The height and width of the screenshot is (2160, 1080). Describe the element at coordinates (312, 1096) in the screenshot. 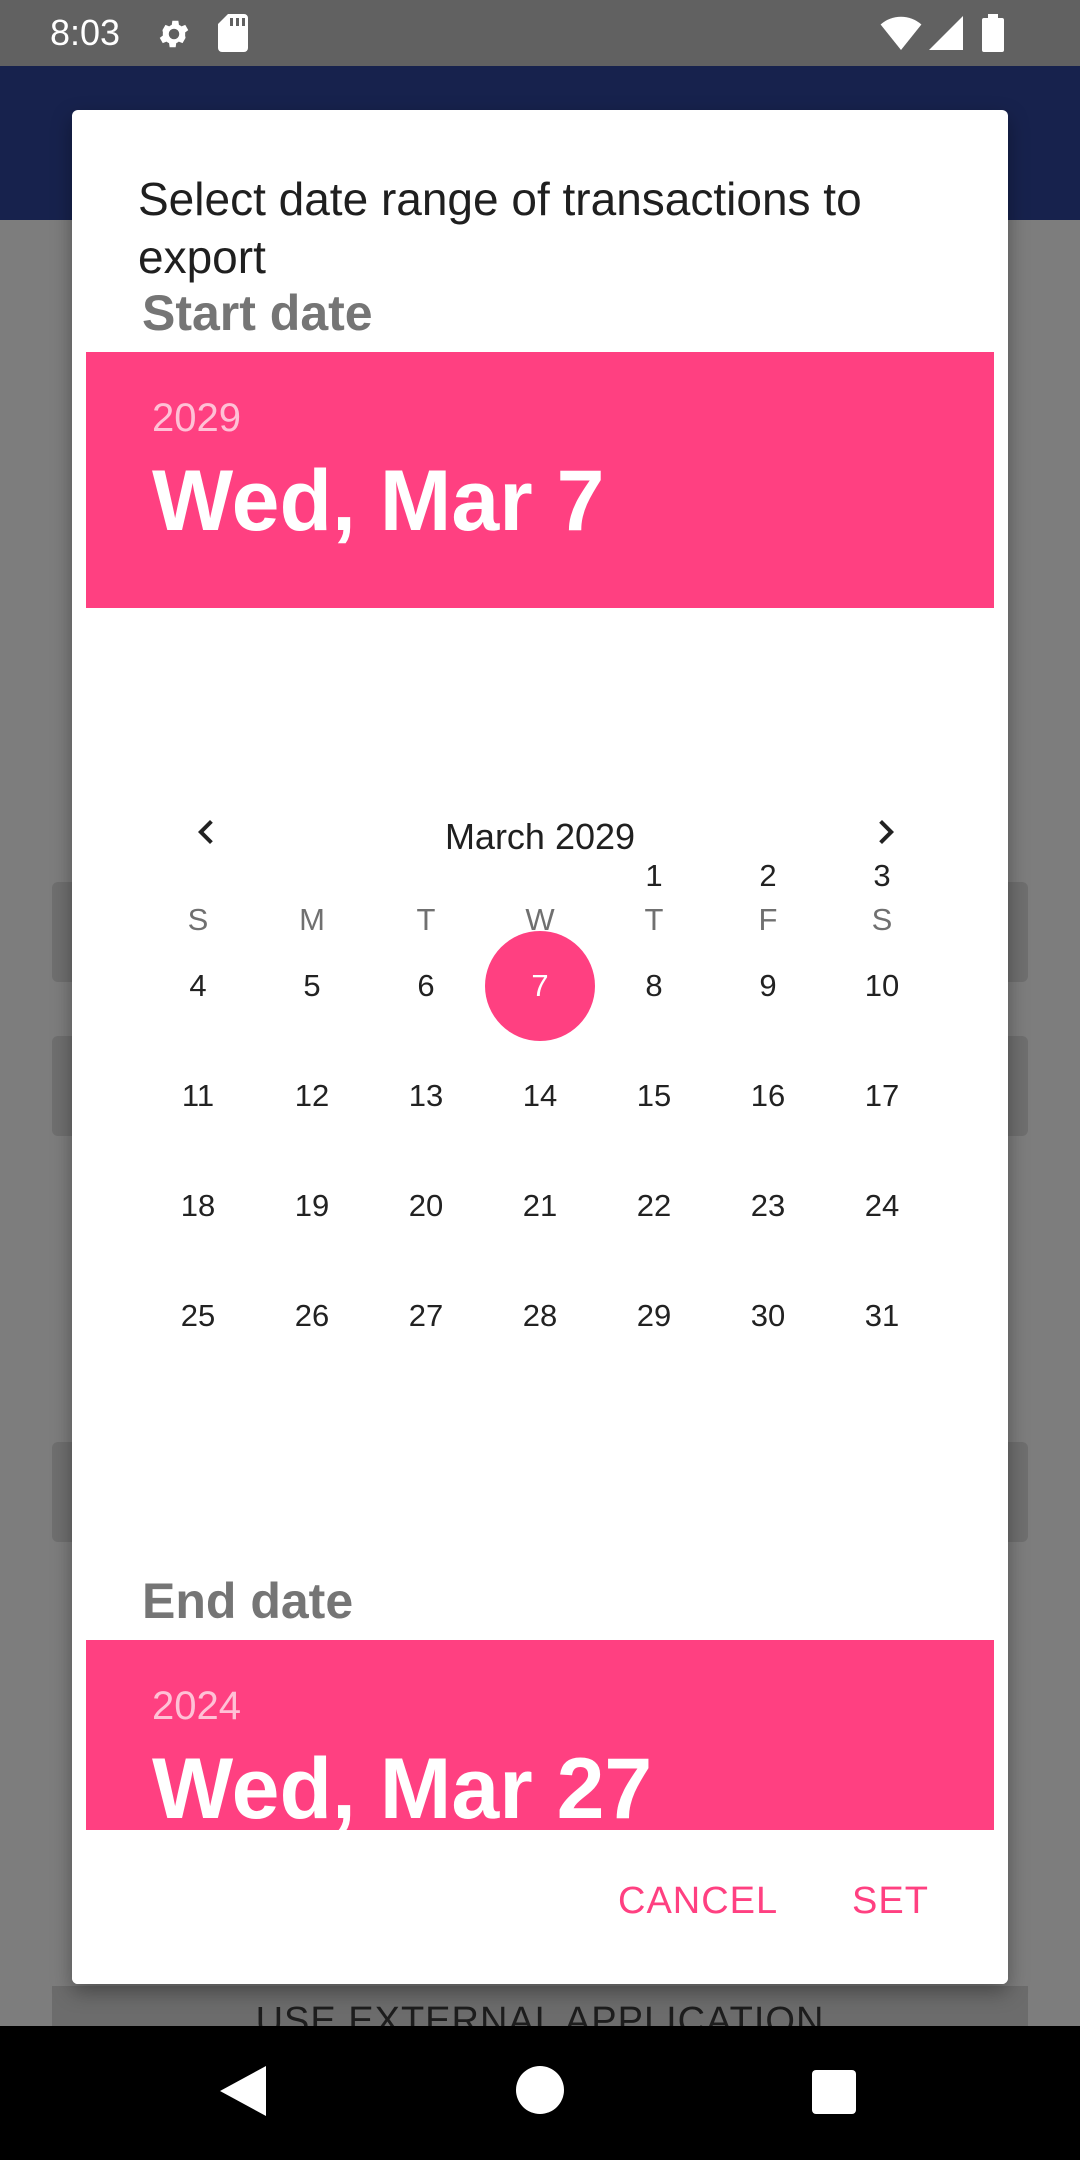

I see `calendar-day: 12` at that location.